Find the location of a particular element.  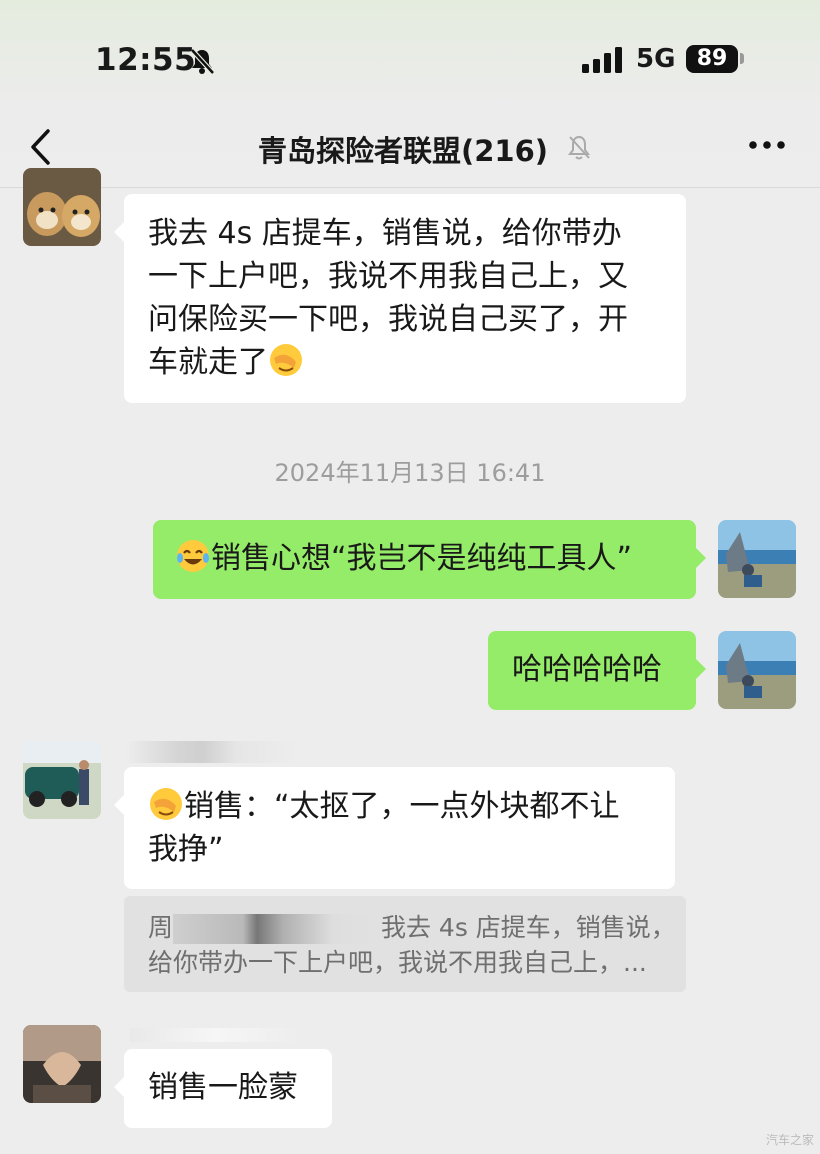

network-type: 5G is located at coordinates (656, 59).